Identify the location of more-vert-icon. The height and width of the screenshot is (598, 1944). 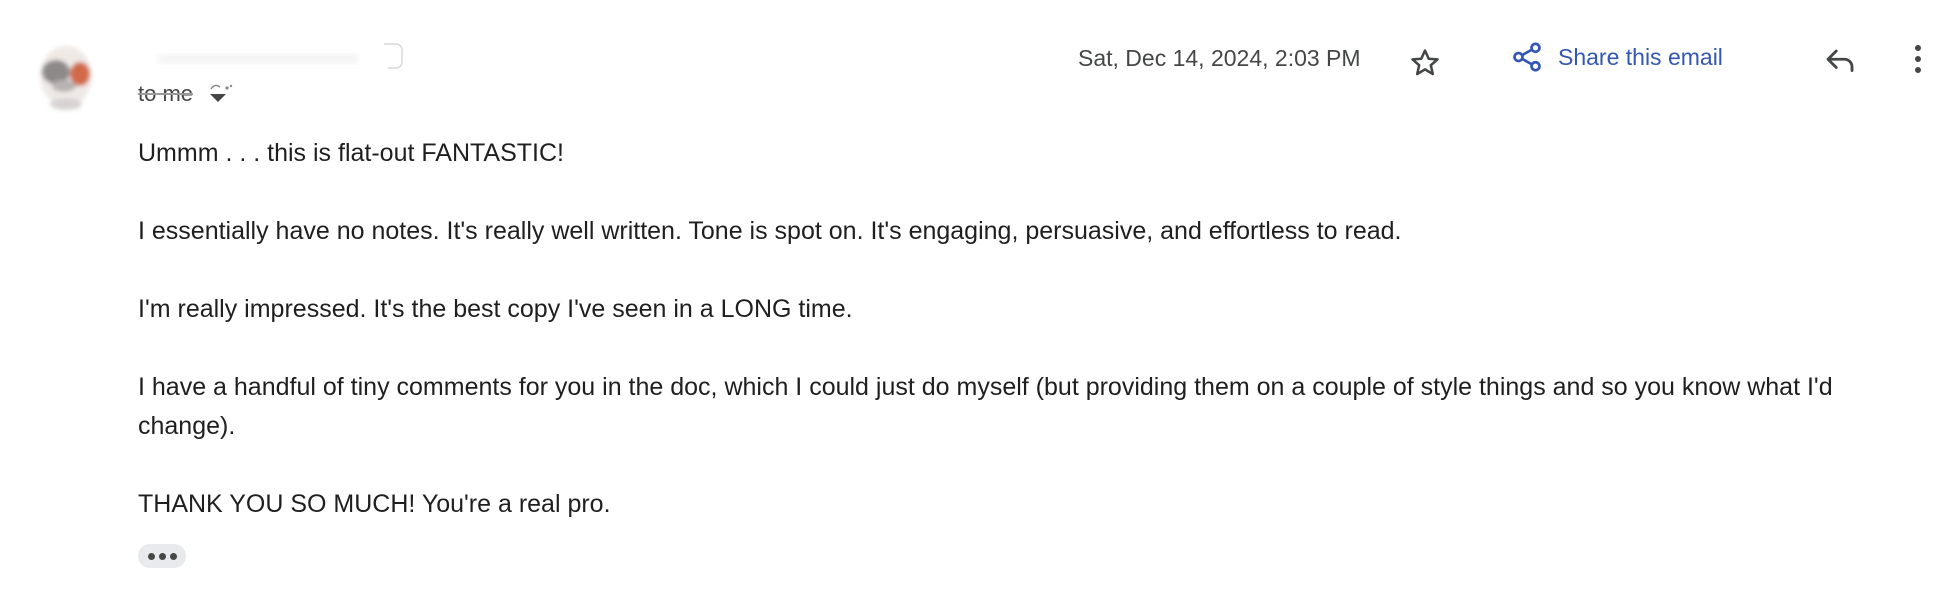
(1918, 59).